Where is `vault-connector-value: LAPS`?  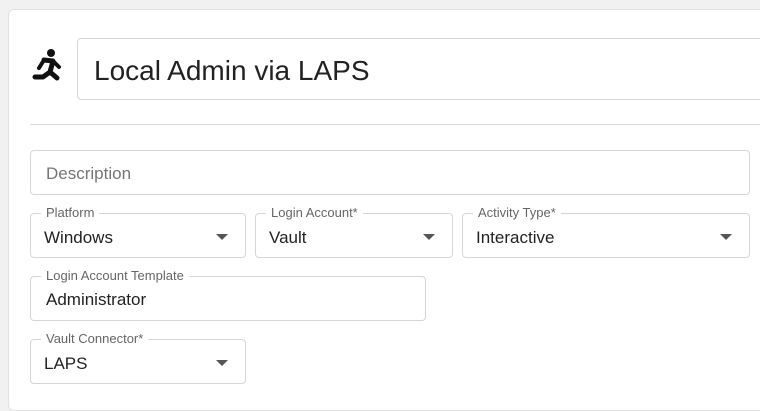
vault-connector-value: LAPS is located at coordinates (66, 363).